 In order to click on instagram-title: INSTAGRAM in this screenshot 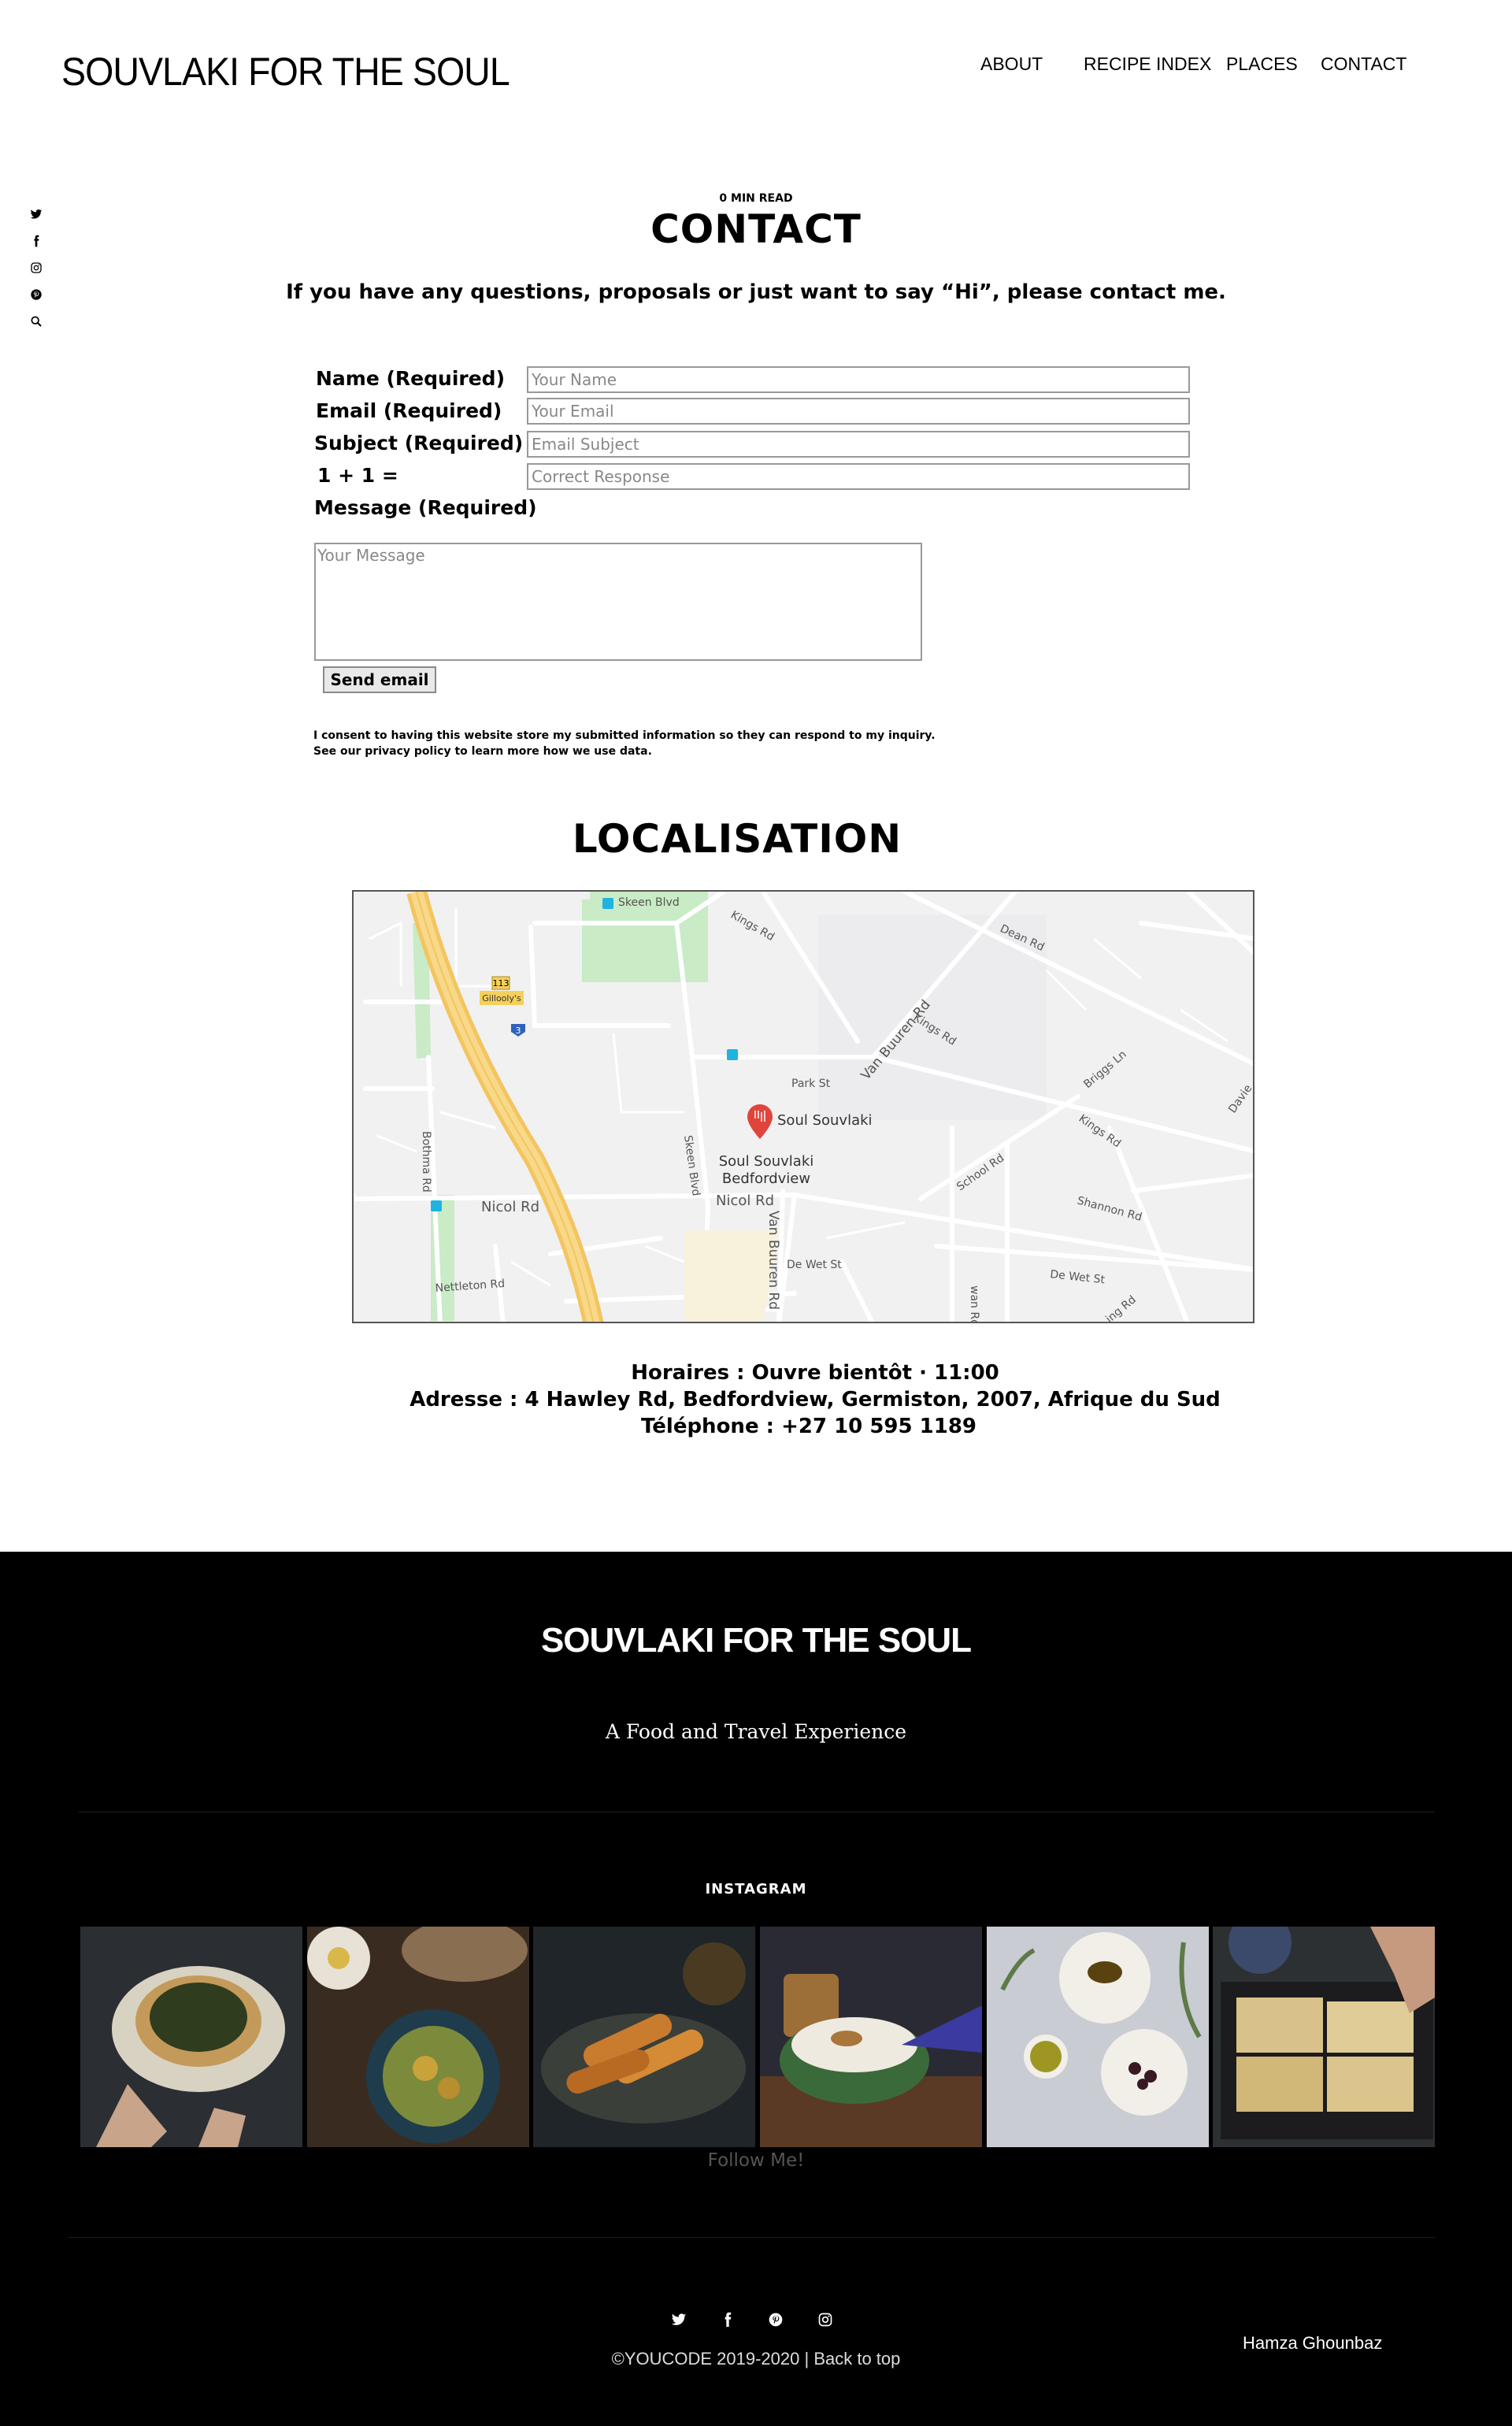, I will do `click(756, 1889)`.